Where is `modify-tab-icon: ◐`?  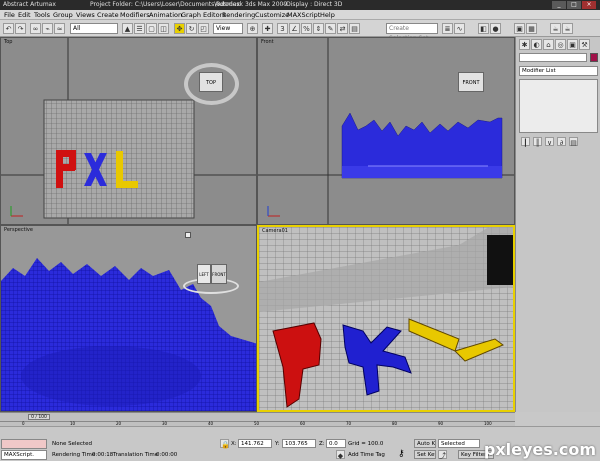 modify-tab-icon: ◐ is located at coordinates (536, 44).